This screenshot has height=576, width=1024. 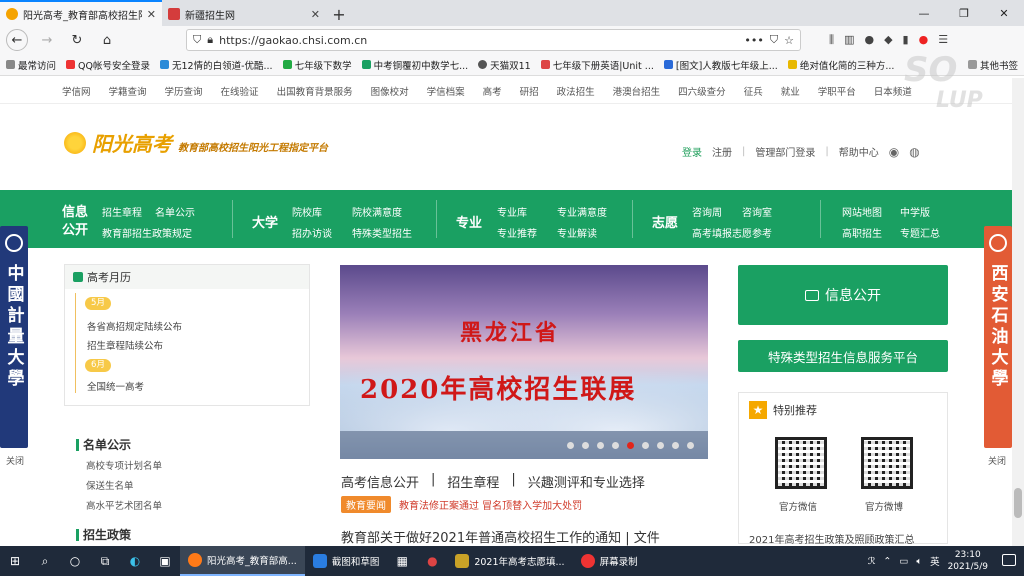 I want to click on extension-icon: ◆, so click(x=888, y=40).